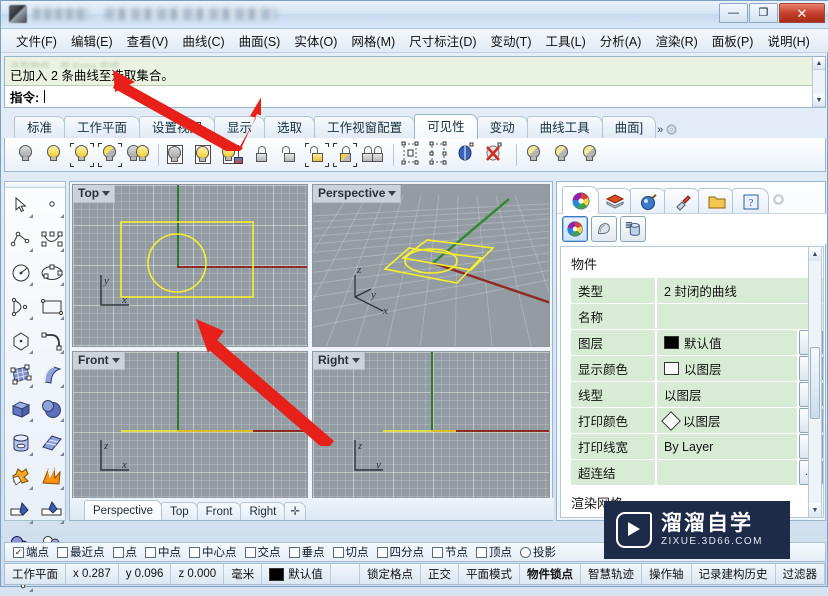  What do you see at coordinates (750, 201) in the screenshot?
I see `help-tab: ?` at bounding box center [750, 201].